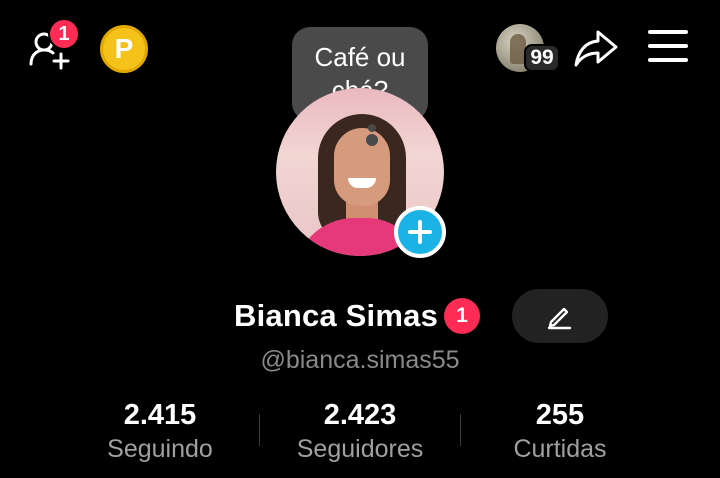  Describe the element at coordinates (160, 415) in the screenshot. I see `stat-following-value: 2.415` at that location.